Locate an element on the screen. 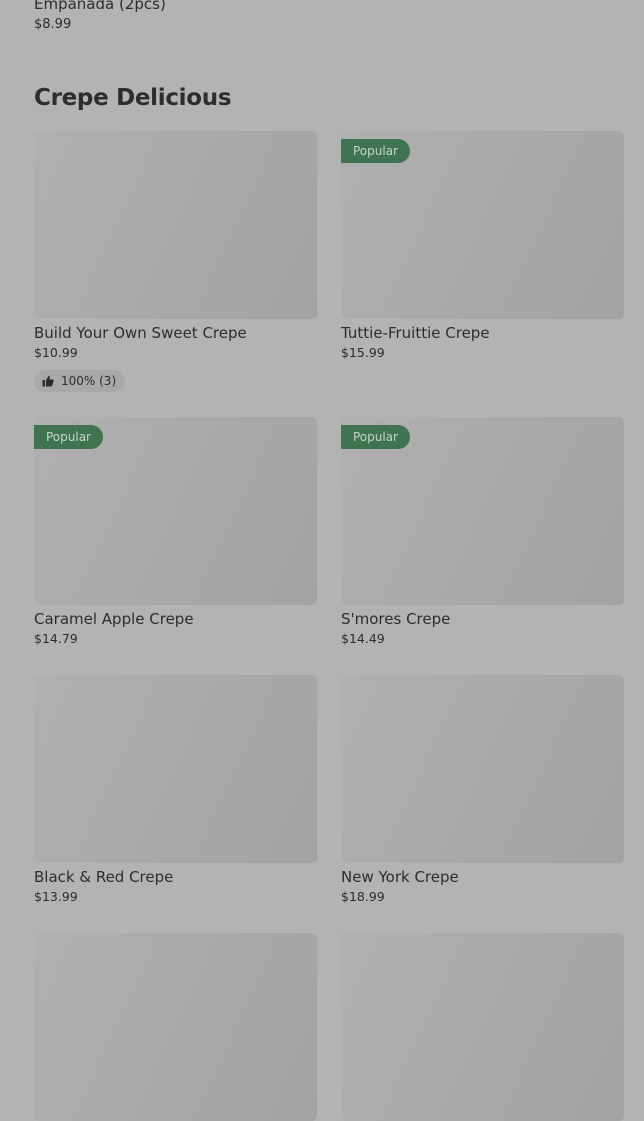  item-name: Black & Red Crepe is located at coordinates (104, 877).